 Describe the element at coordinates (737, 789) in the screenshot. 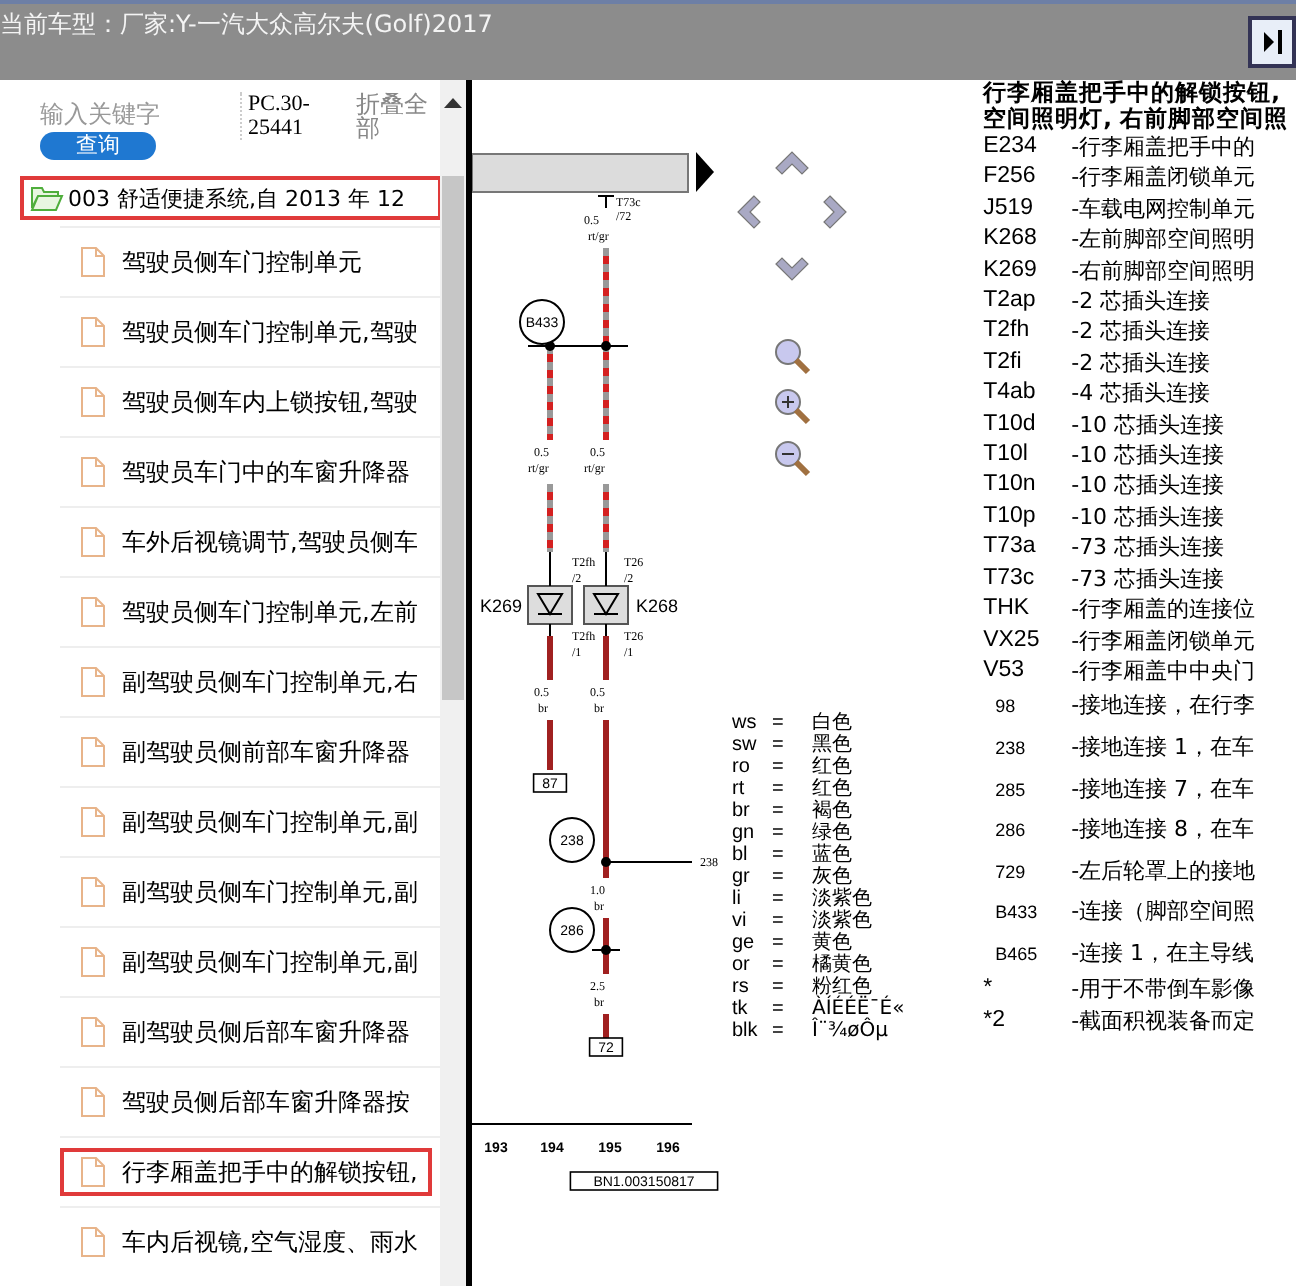

I see `legend-code: rt` at that location.